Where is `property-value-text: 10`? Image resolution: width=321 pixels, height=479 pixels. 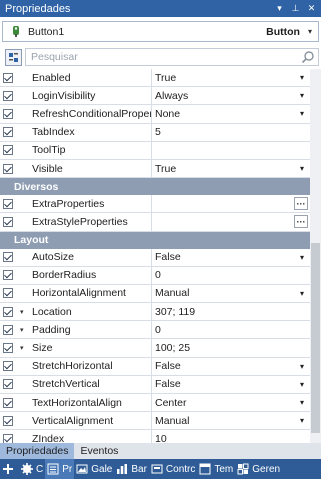
property-value-text: 10 is located at coordinates (232, 438).